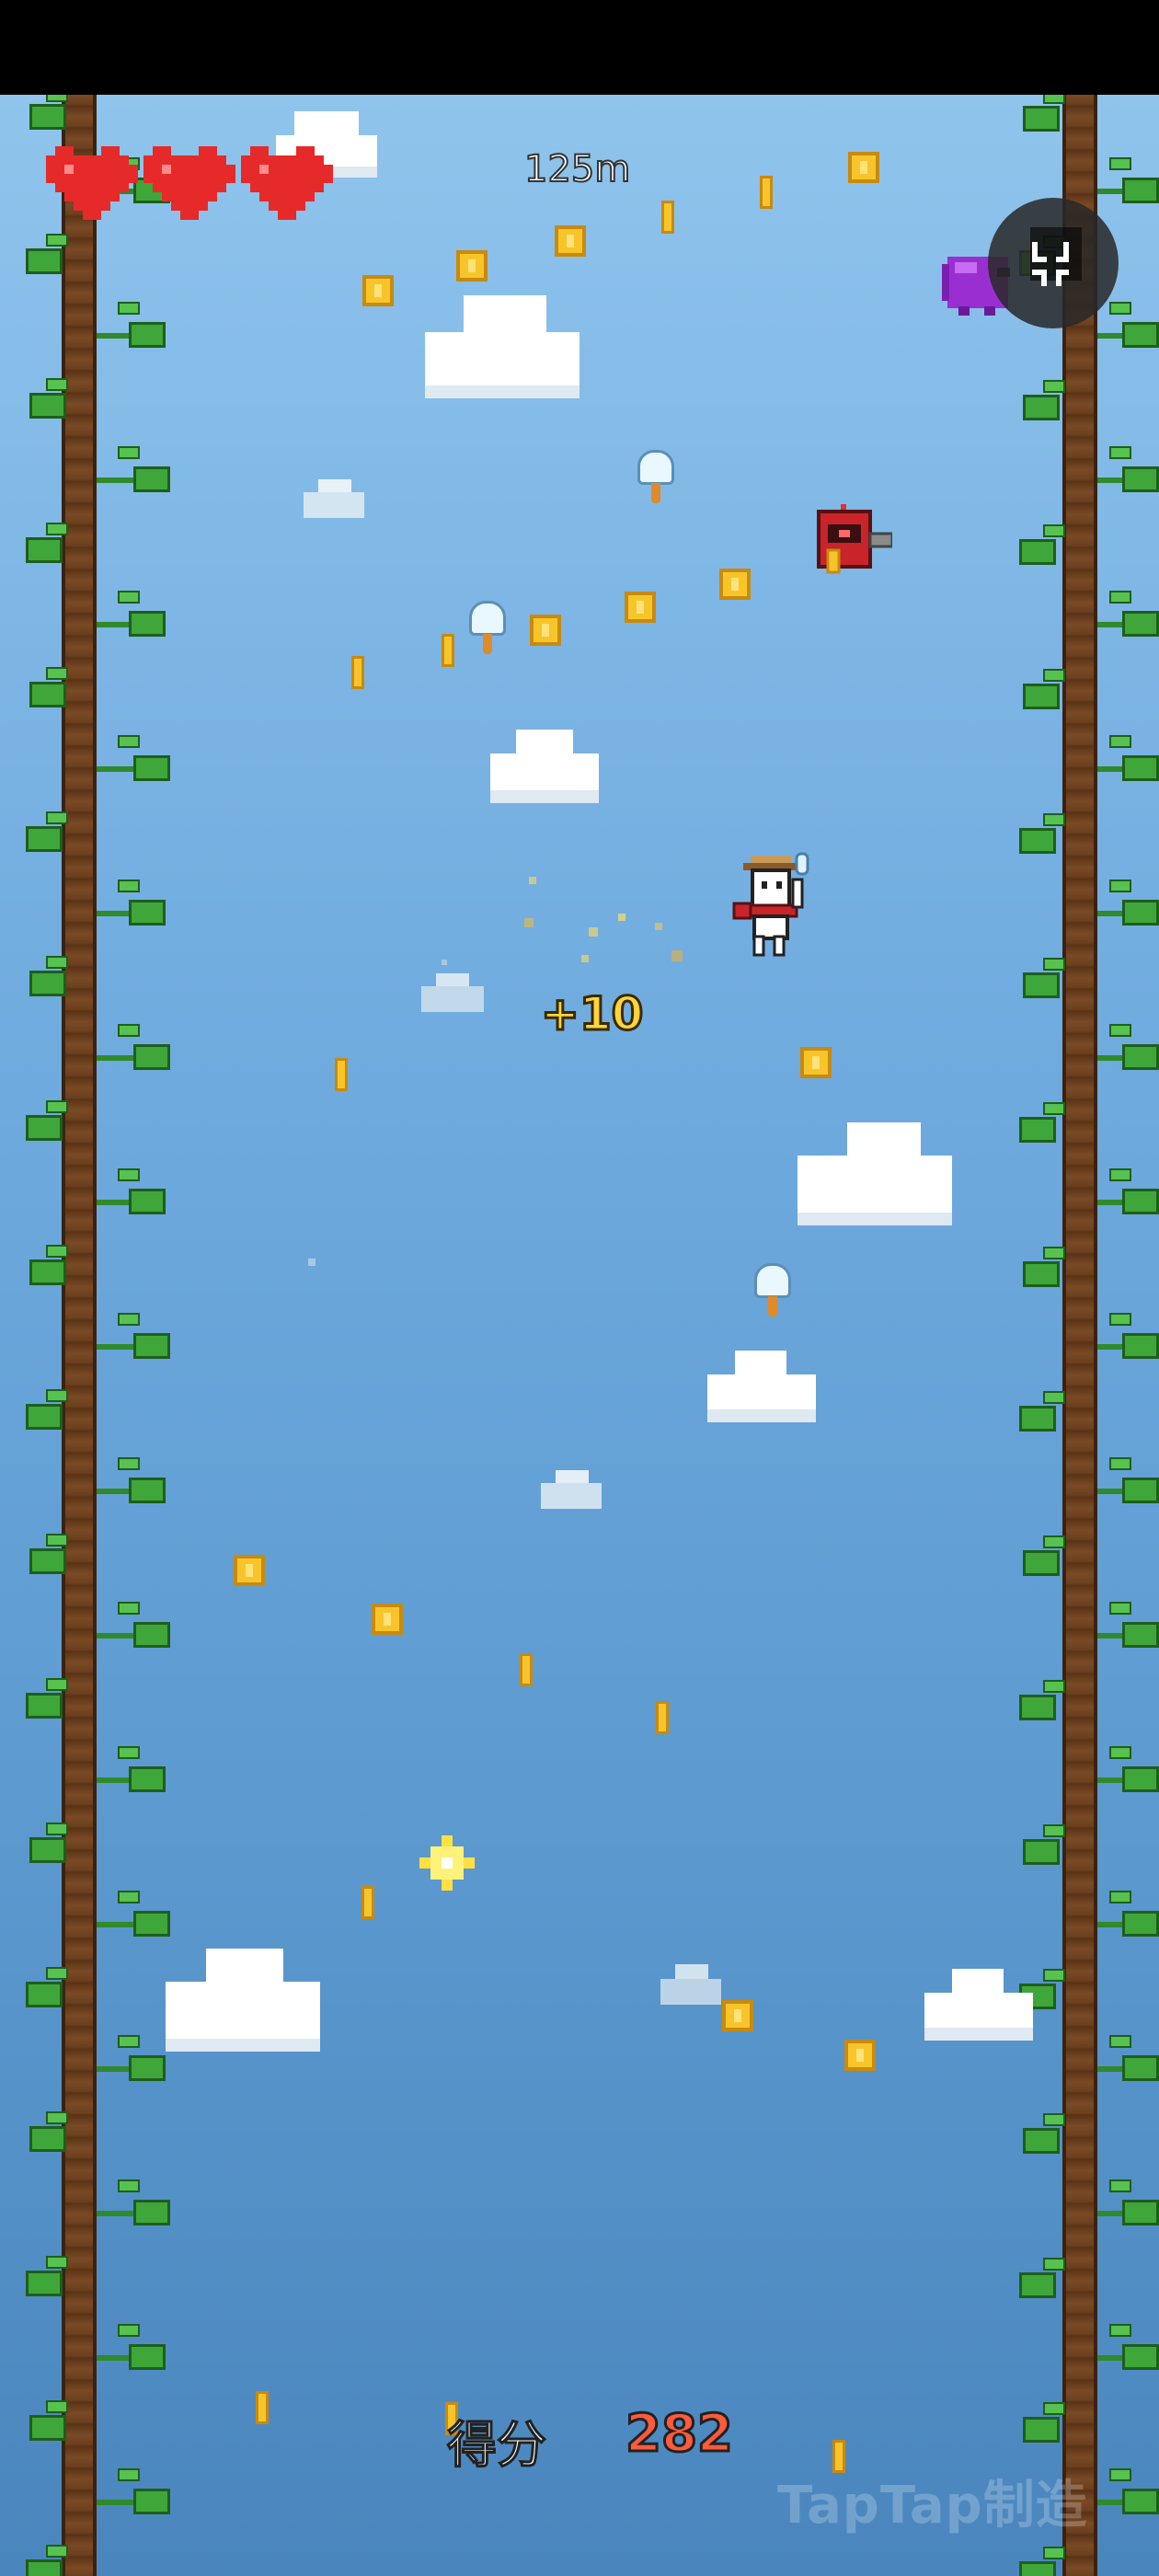 The image size is (1159, 2576). I want to click on status-bar, so click(579, 47).